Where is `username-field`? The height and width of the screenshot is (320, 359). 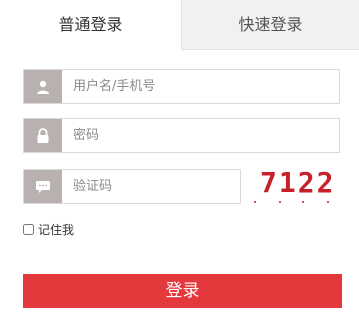 username-field is located at coordinates (181, 86).